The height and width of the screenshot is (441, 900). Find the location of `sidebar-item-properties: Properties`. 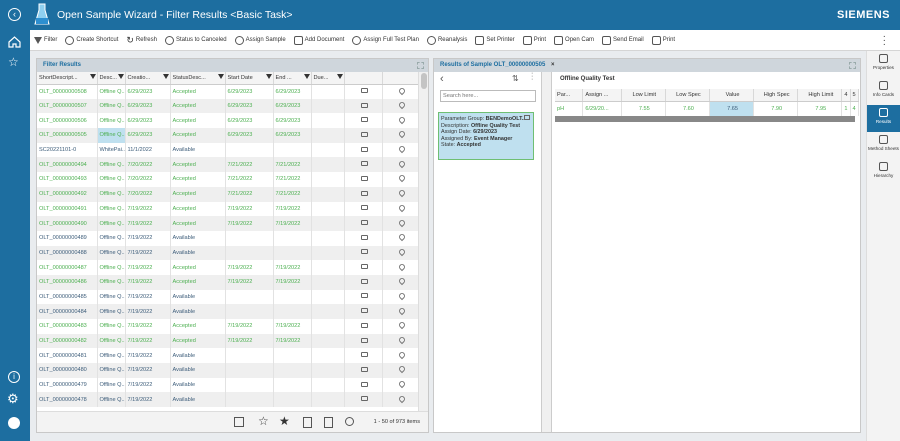

sidebar-item-properties: Properties is located at coordinates (883, 64).